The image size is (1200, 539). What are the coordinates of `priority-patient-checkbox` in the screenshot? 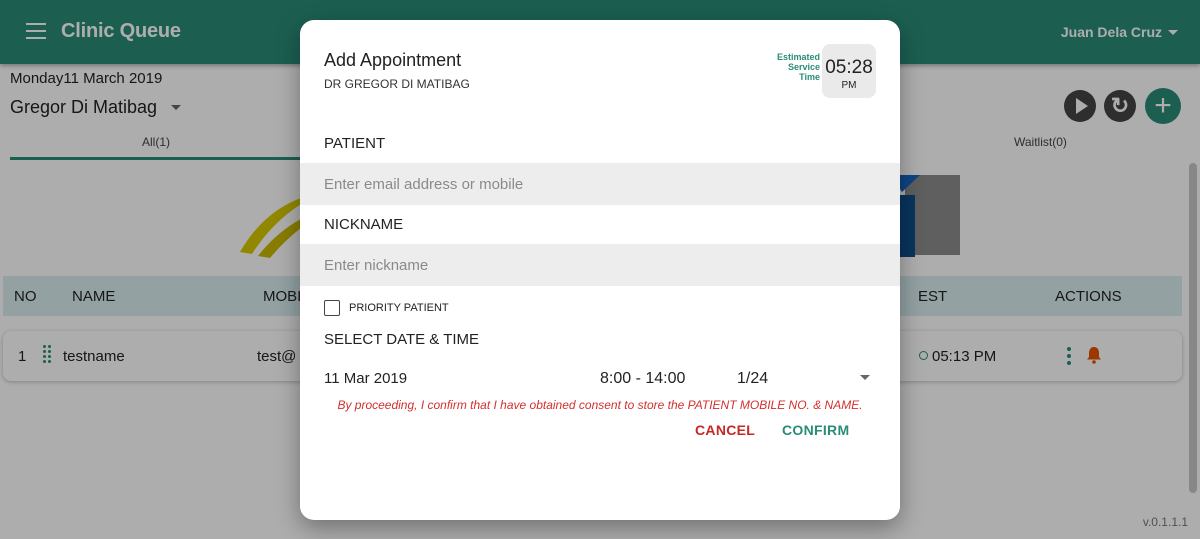 It's located at (332, 308).